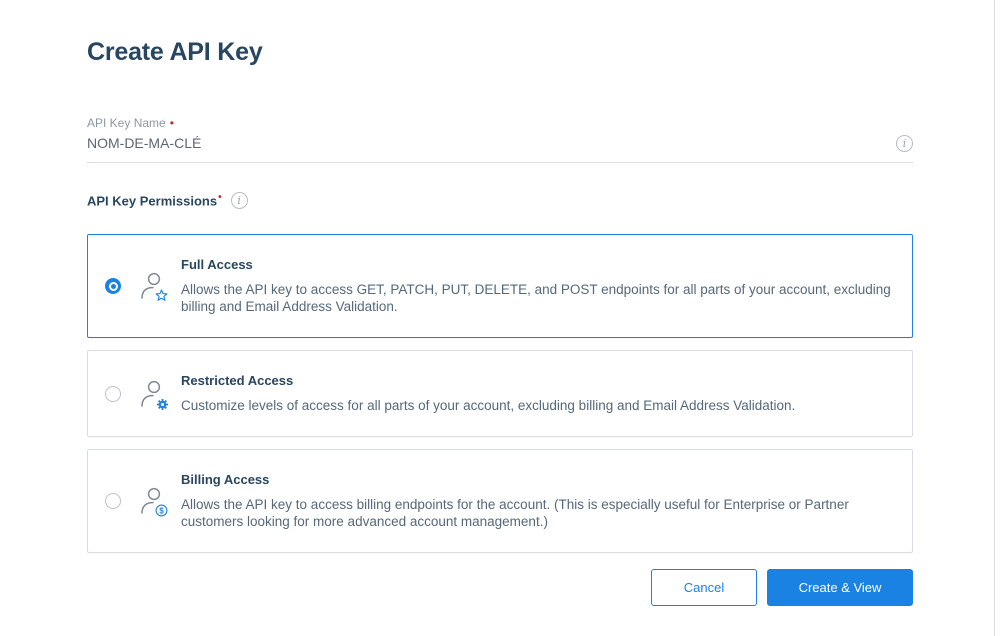  Describe the element at coordinates (161, 295) in the screenshot. I see `star-badge-icon` at that location.